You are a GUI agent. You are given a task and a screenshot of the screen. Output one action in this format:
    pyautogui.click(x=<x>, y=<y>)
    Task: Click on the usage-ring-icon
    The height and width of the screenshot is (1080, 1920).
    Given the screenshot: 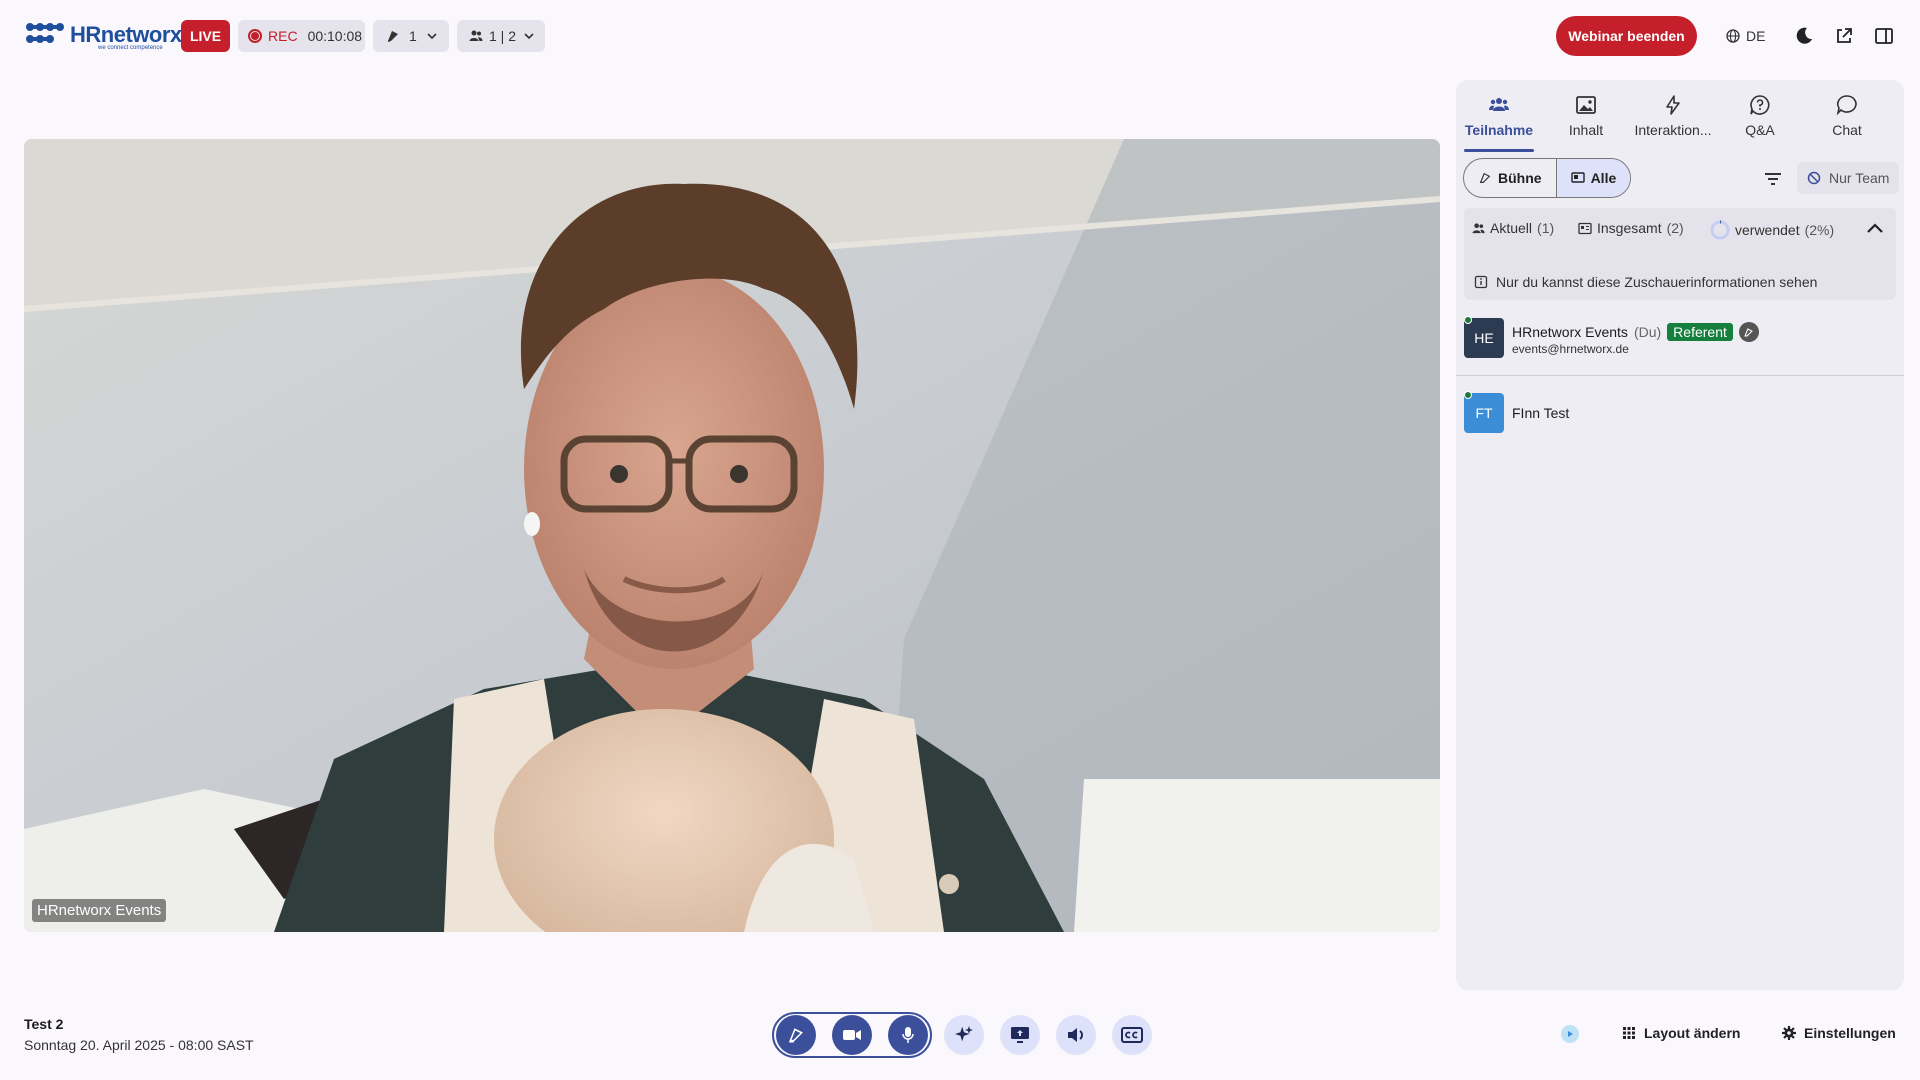 What is the action you would take?
    pyautogui.click(x=1720, y=230)
    